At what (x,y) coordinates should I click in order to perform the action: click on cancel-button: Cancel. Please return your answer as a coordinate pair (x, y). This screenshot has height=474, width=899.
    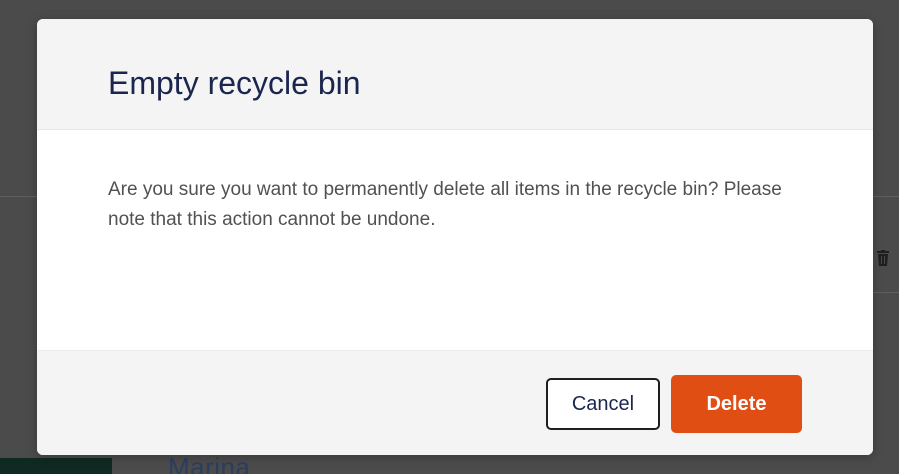
    Looking at the image, I should click on (603, 404).